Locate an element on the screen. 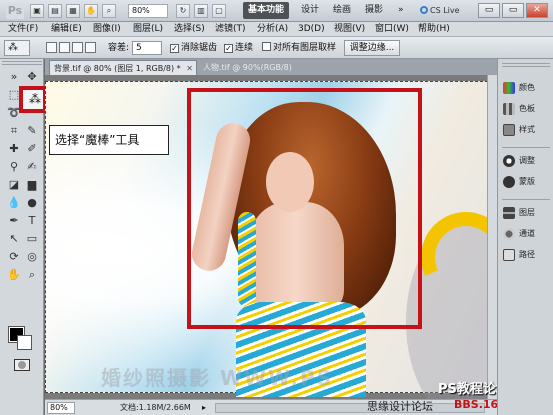 This screenshot has width=553, height=415. zoom-level-field: 80% is located at coordinates (148, 11).